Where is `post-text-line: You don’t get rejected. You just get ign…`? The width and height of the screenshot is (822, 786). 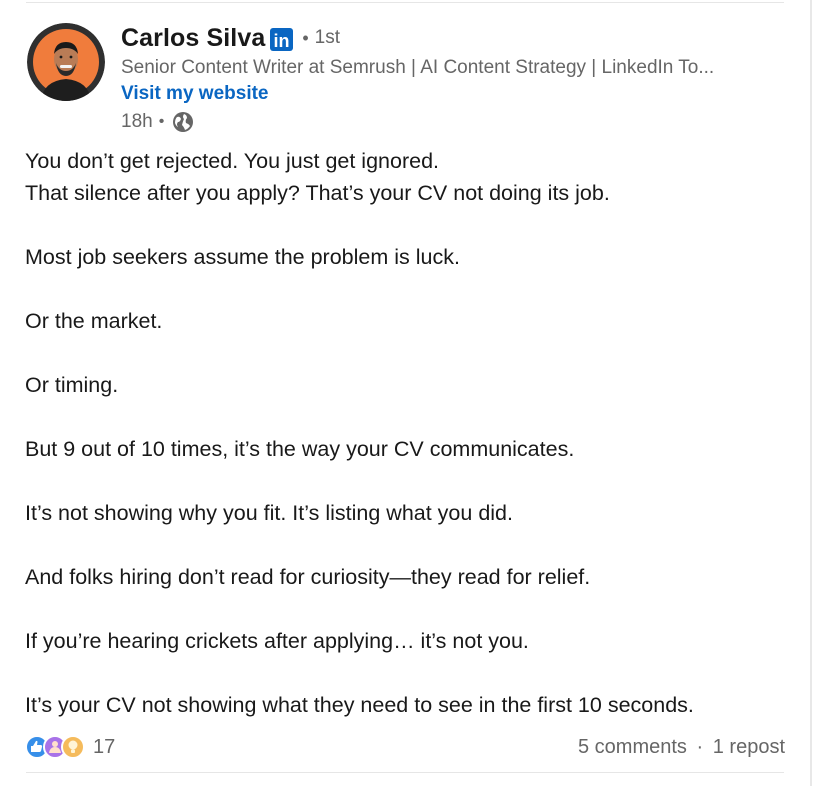 post-text-line: You don’t get rejected. You just get ign… is located at coordinates (232, 161).